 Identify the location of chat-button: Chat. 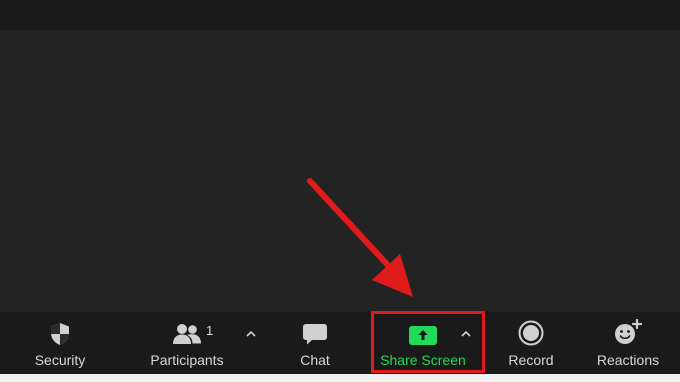
(315, 343).